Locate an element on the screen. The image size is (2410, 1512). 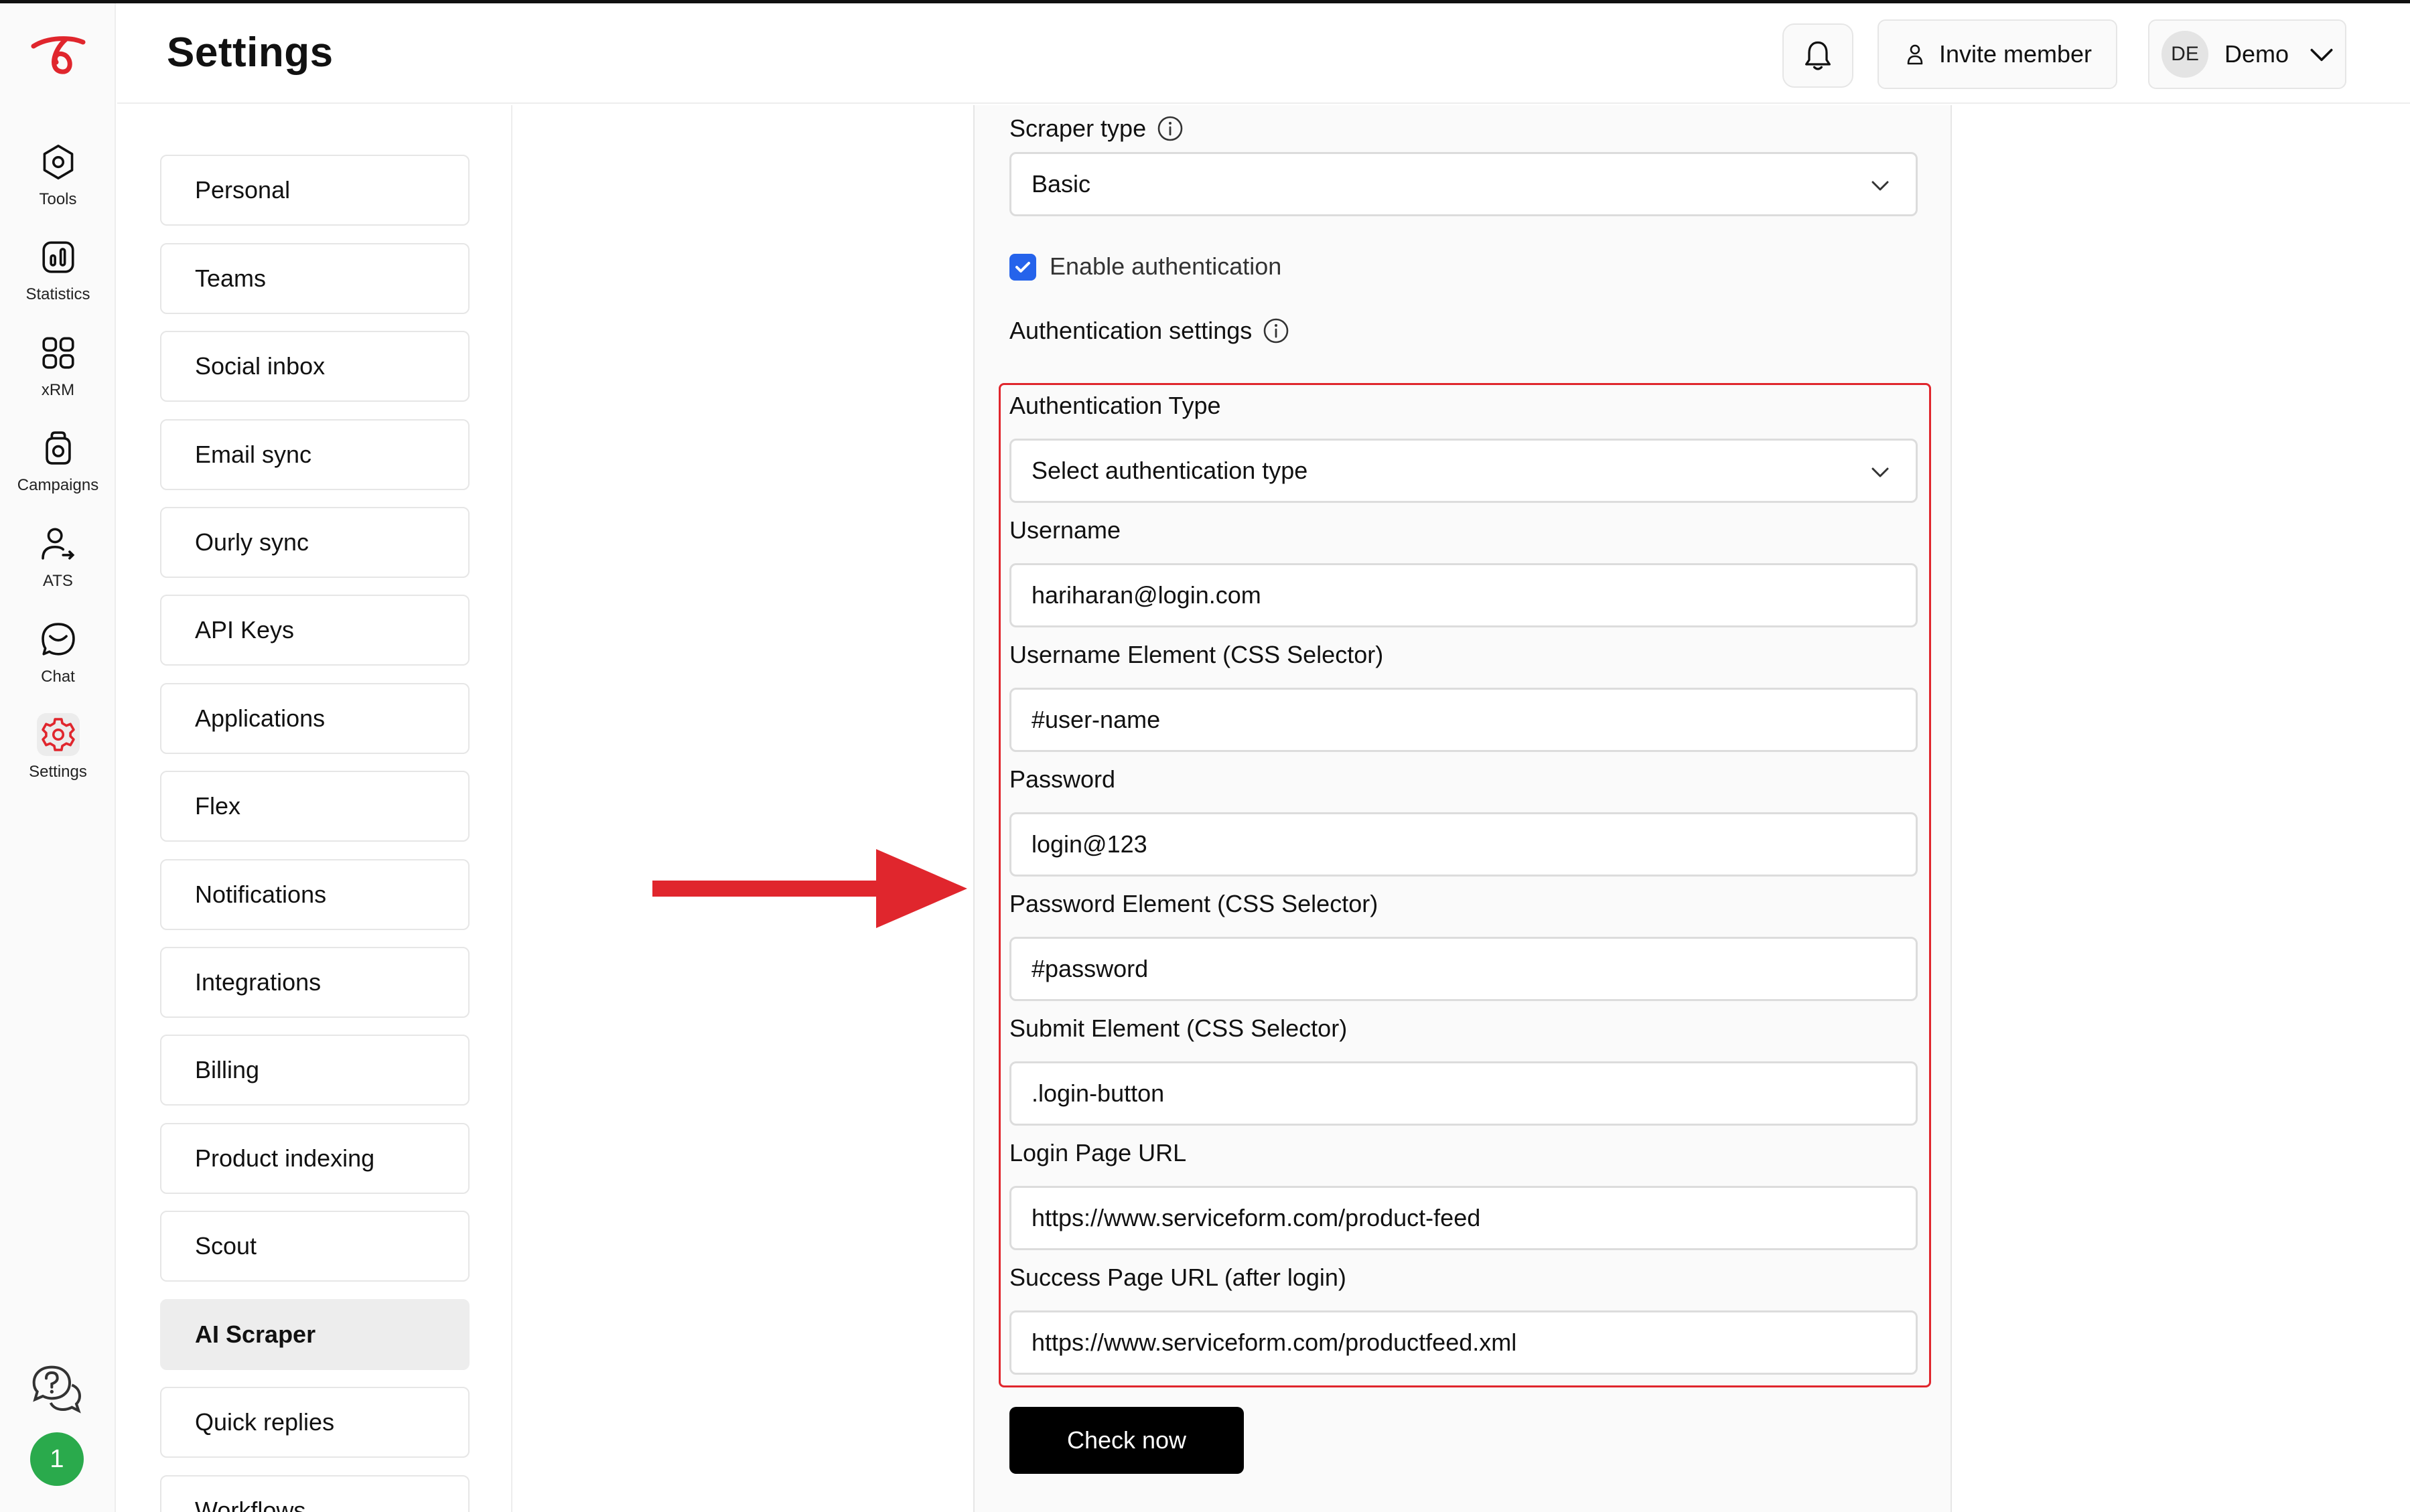
account-menu-button: DE Demo is located at coordinates (2247, 54).